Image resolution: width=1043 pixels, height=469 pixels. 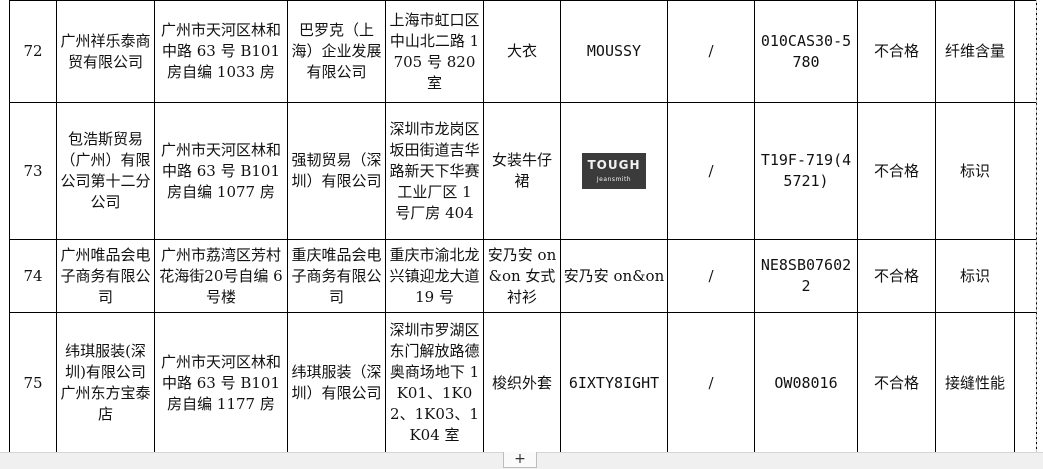 I want to click on cell-seller: 广州唯品会电子商务有限公司, so click(x=105, y=276).